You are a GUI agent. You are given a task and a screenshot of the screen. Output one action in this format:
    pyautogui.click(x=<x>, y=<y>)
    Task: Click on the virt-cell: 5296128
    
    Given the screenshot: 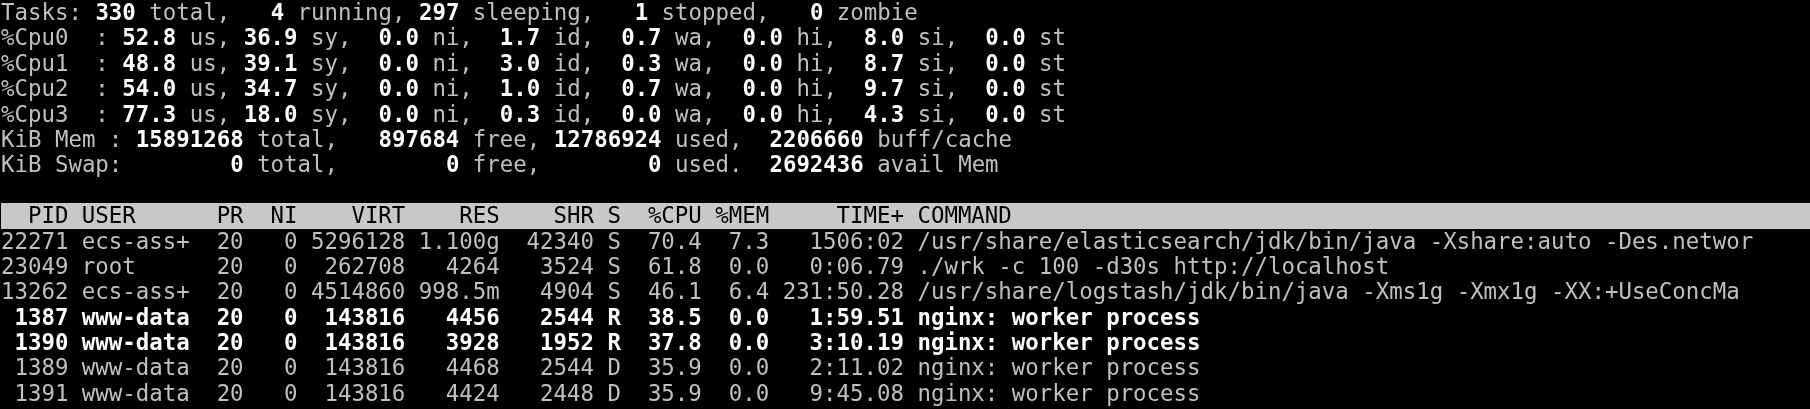 What is the action you would take?
    pyautogui.click(x=358, y=241)
    